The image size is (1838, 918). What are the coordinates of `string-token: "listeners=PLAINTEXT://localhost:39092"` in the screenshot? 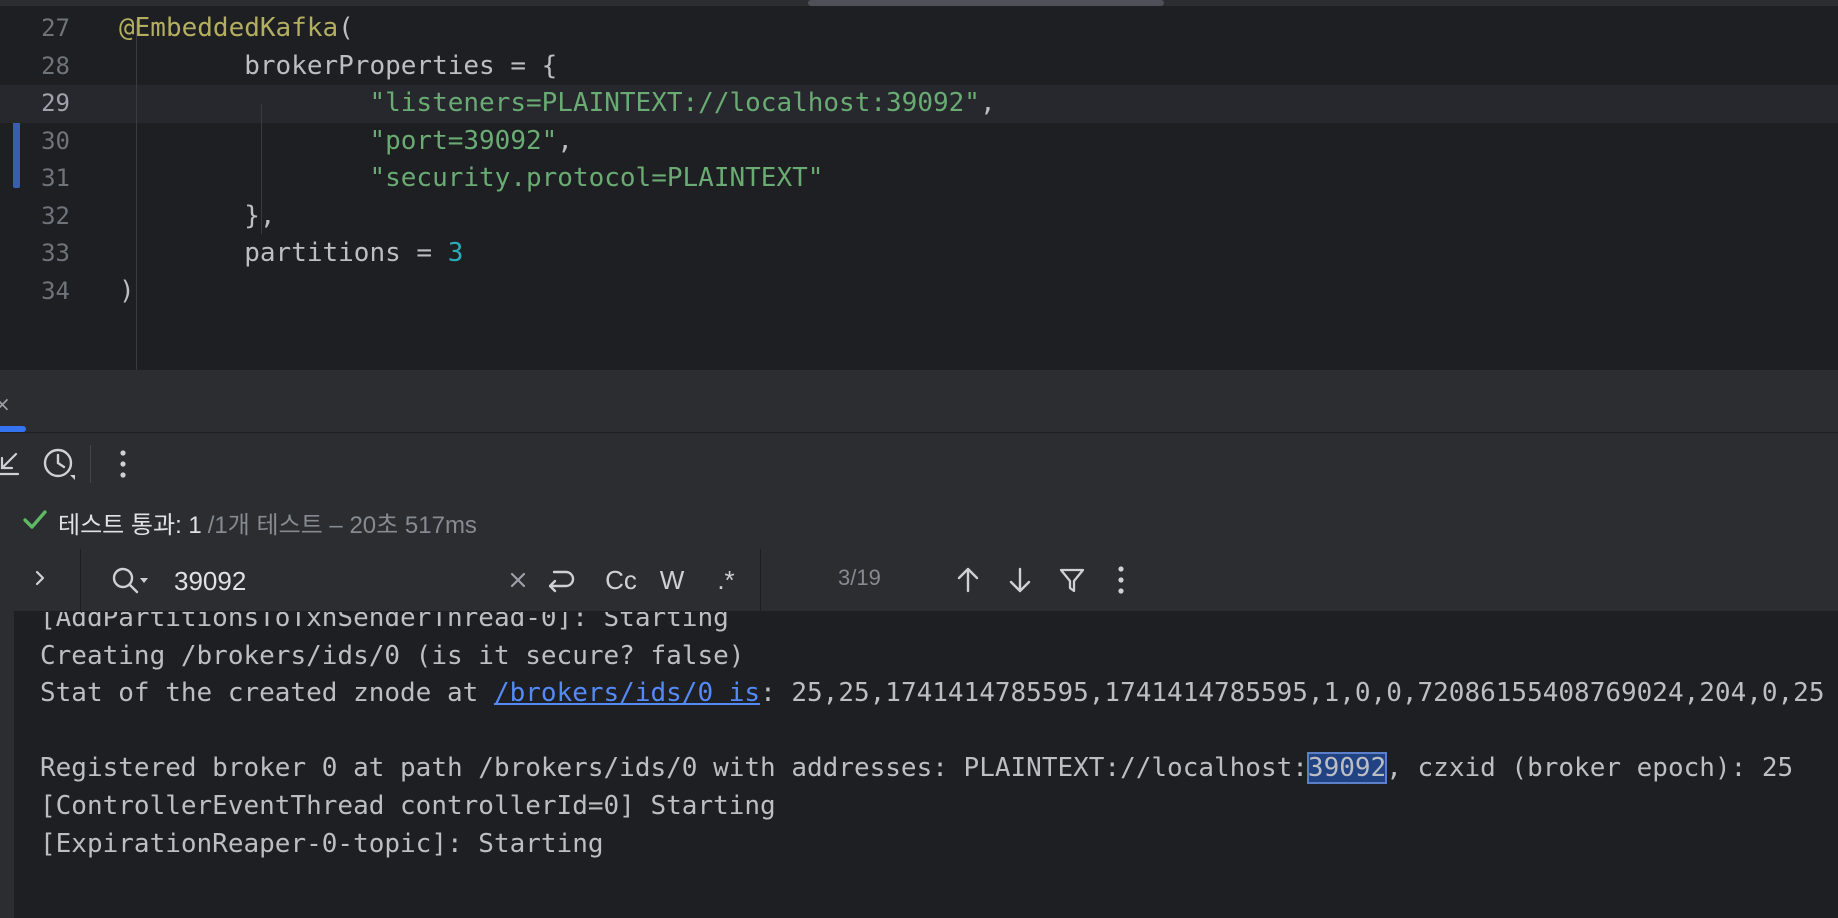 It's located at (674, 103).